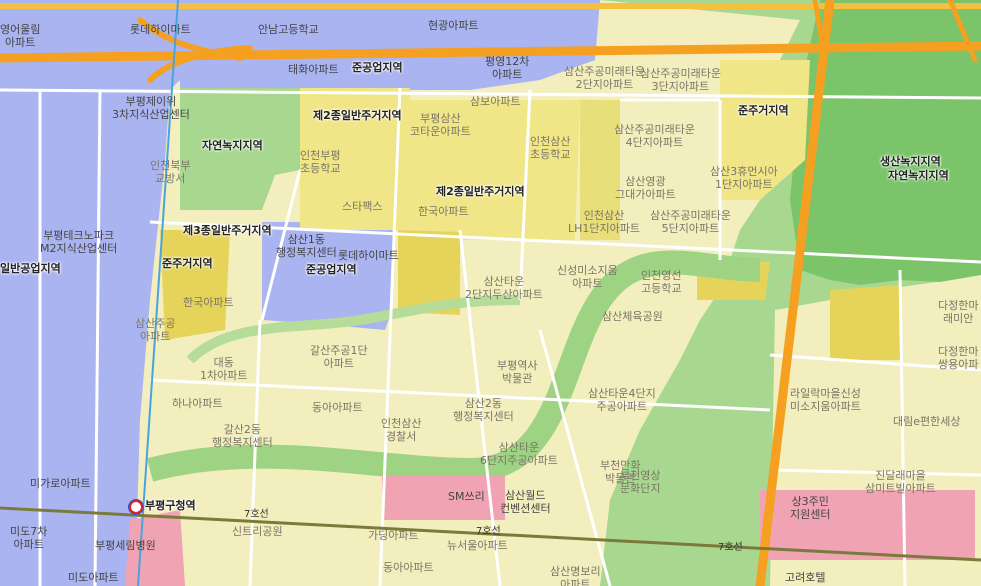 The width and height of the screenshot is (981, 586). What do you see at coordinates (604, 78) in the screenshot?
I see `place-label: 삼산주공미래타운 2단지아파트` at bounding box center [604, 78].